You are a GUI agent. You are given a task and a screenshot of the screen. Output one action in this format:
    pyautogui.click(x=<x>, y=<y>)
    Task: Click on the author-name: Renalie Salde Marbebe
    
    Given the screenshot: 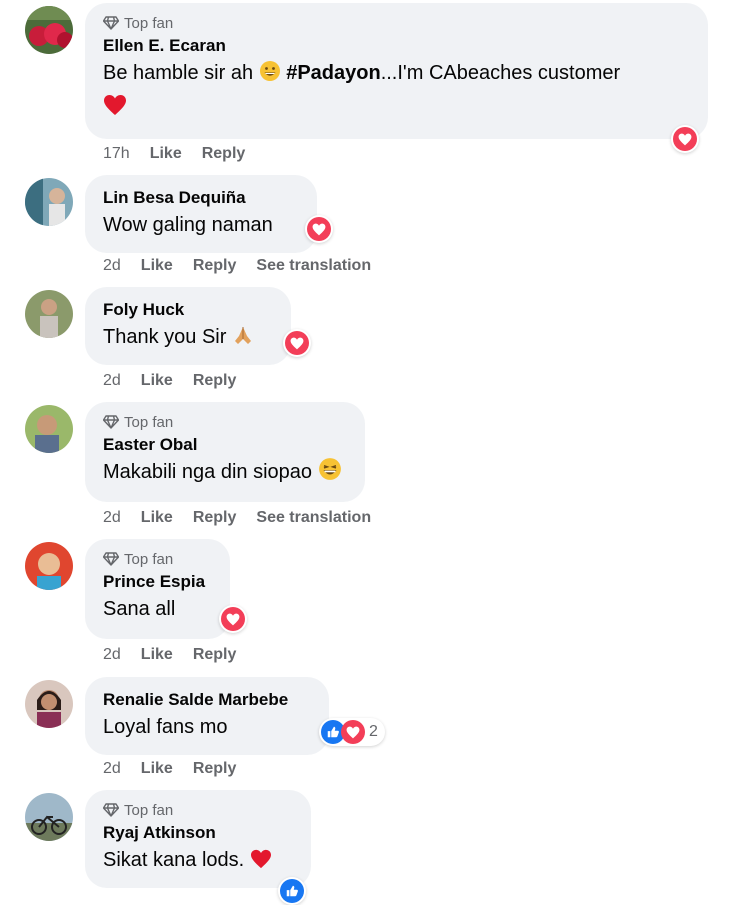 What is the action you would take?
    pyautogui.click(x=207, y=700)
    